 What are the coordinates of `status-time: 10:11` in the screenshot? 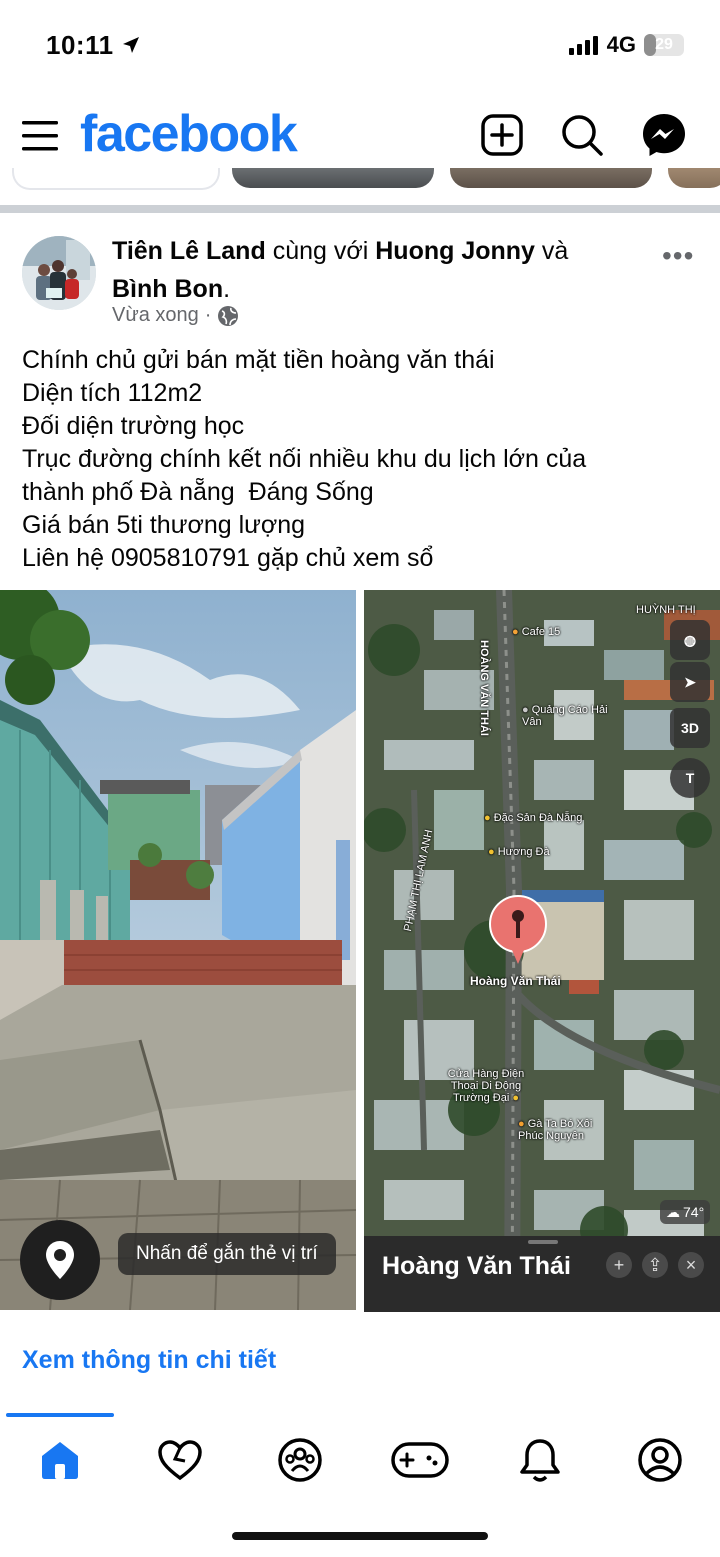 It's located at (93, 45).